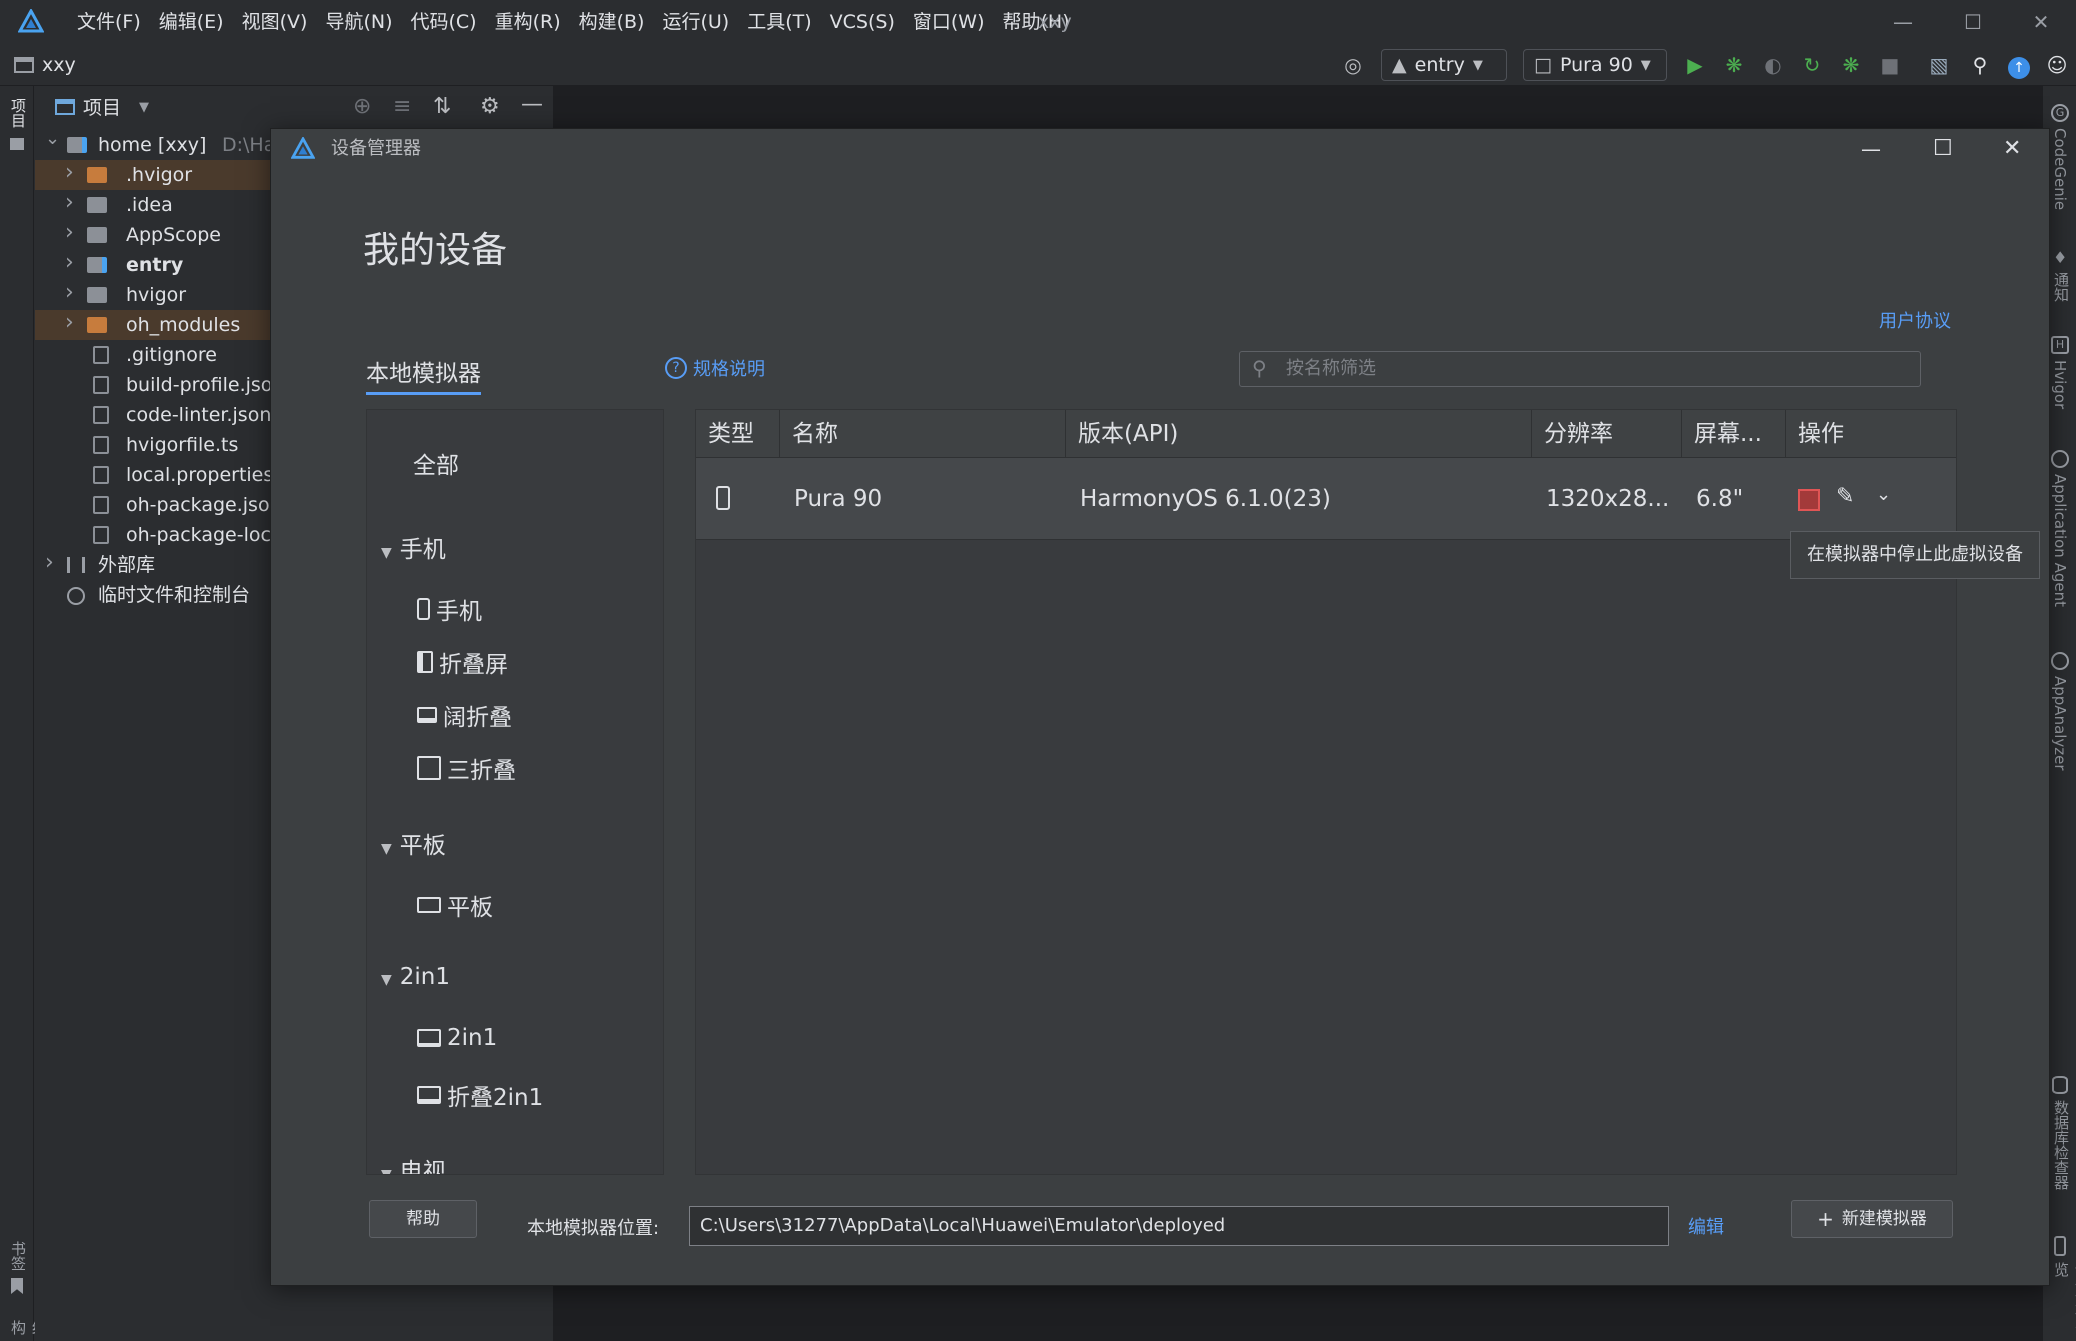 The width and height of the screenshot is (2076, 1341). I want to click on project-switcher: xxy, so click(45, 65).